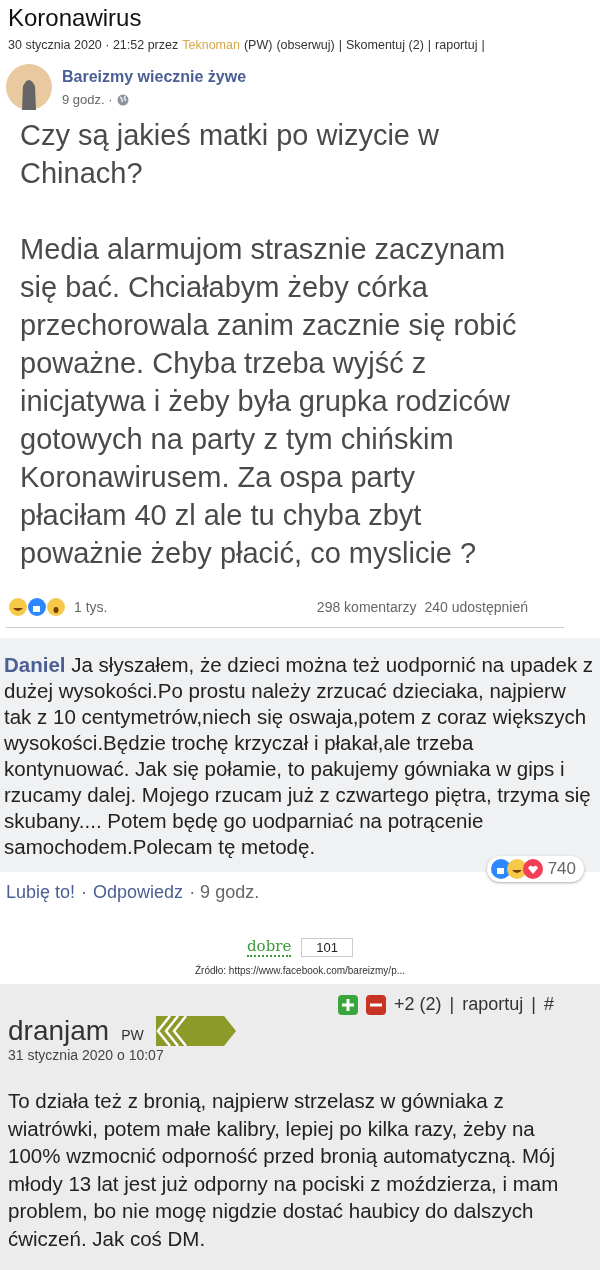  I want to click on minus-icon, so click(376, 1004).